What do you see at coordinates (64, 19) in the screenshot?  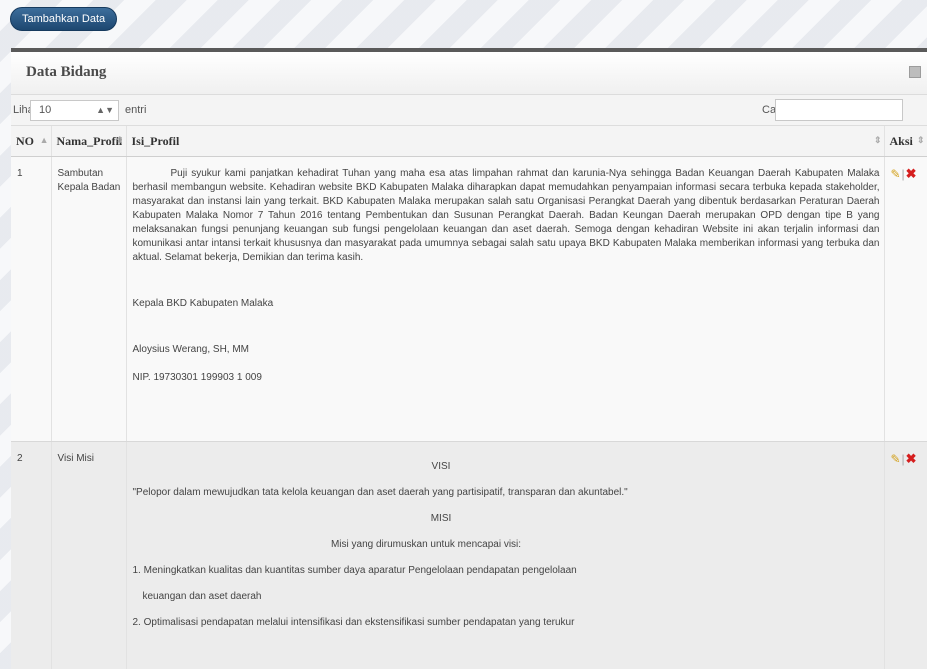 I see `add-data-button: Tambahkan Data` at bounding box center [64, 19].